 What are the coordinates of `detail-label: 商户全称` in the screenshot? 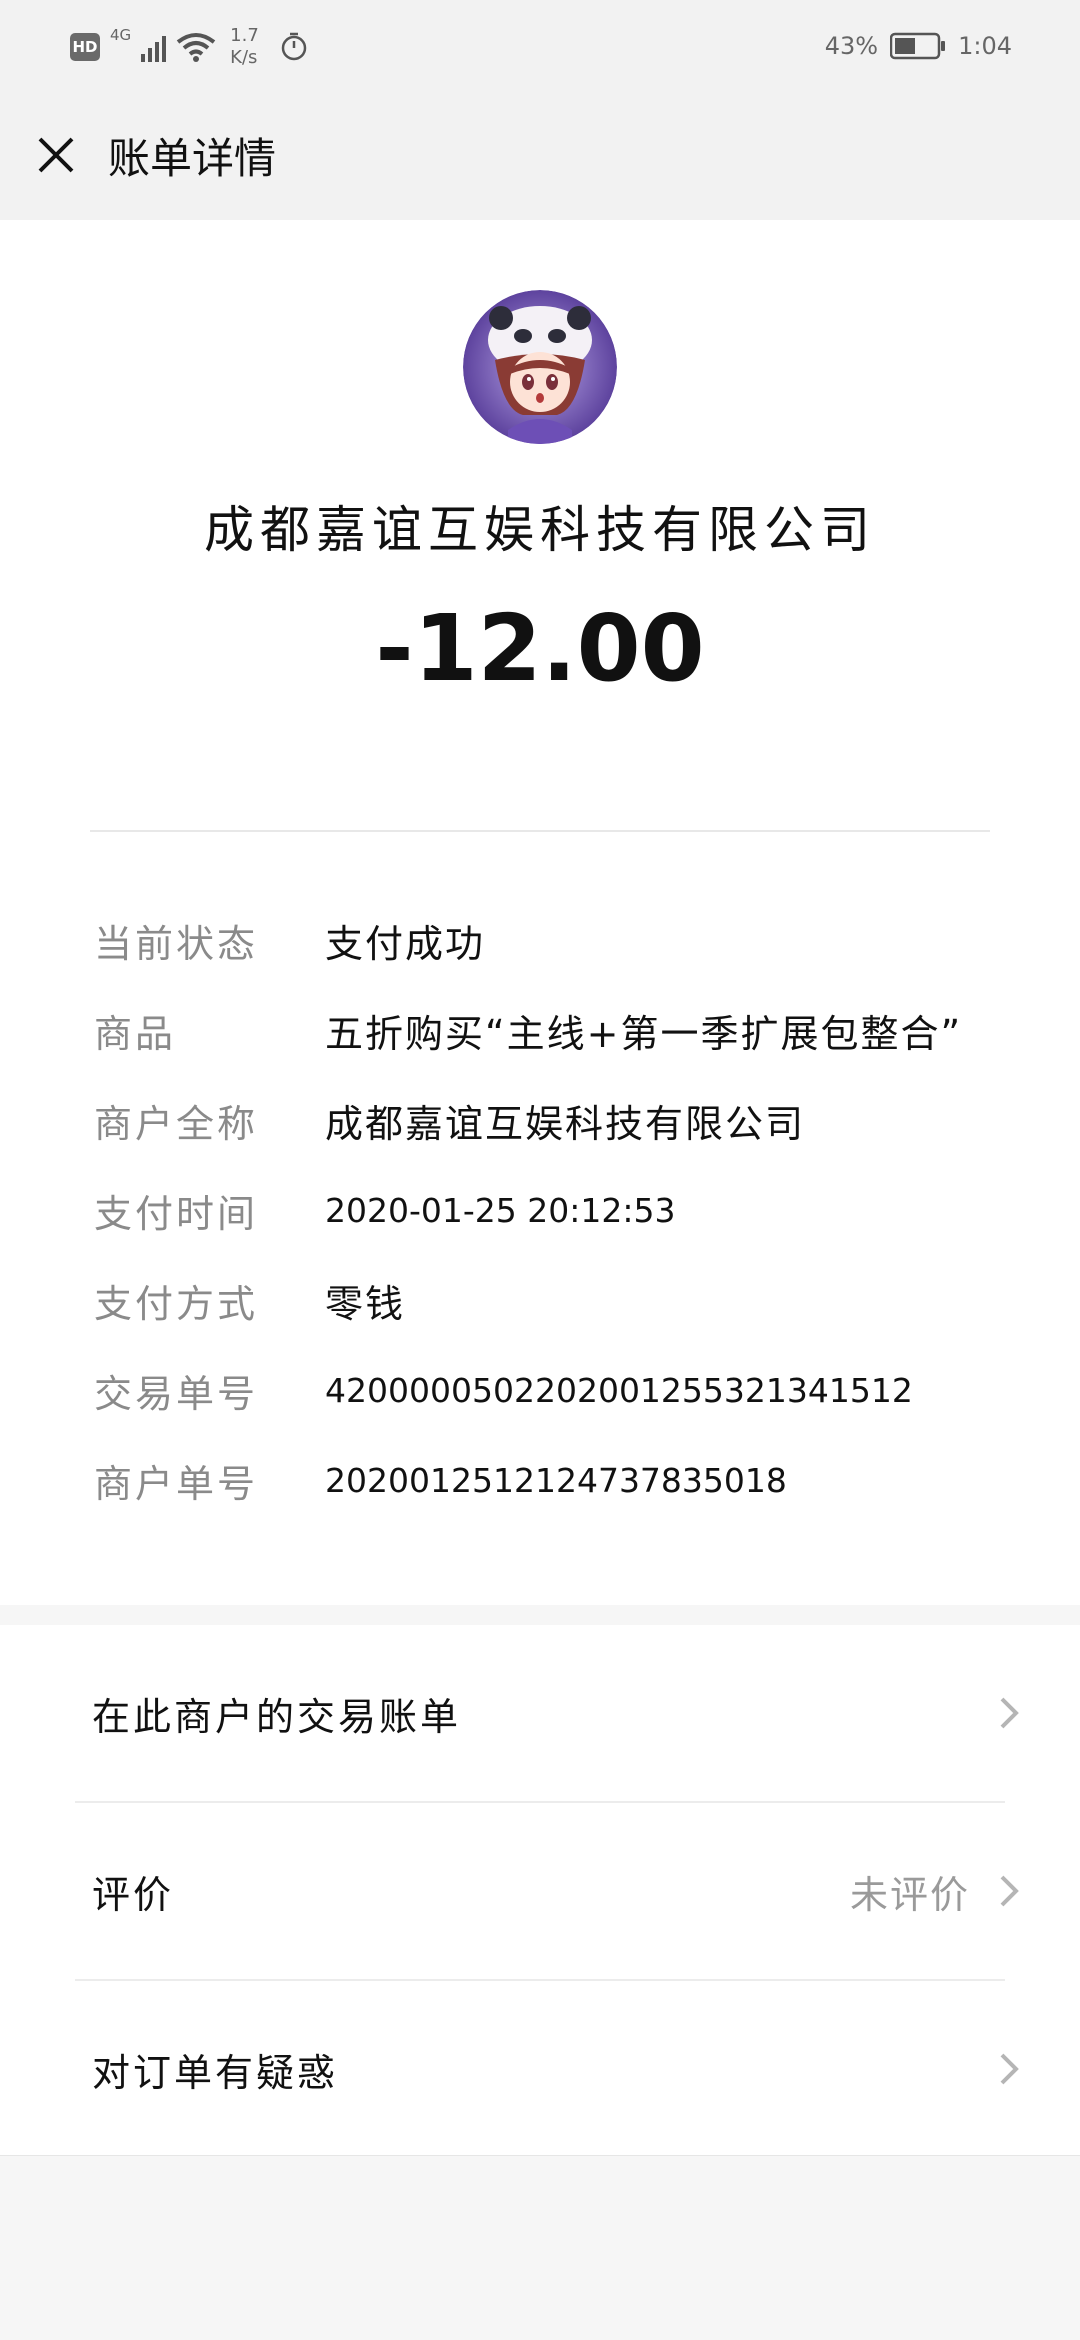 It's located at (176, 1123).